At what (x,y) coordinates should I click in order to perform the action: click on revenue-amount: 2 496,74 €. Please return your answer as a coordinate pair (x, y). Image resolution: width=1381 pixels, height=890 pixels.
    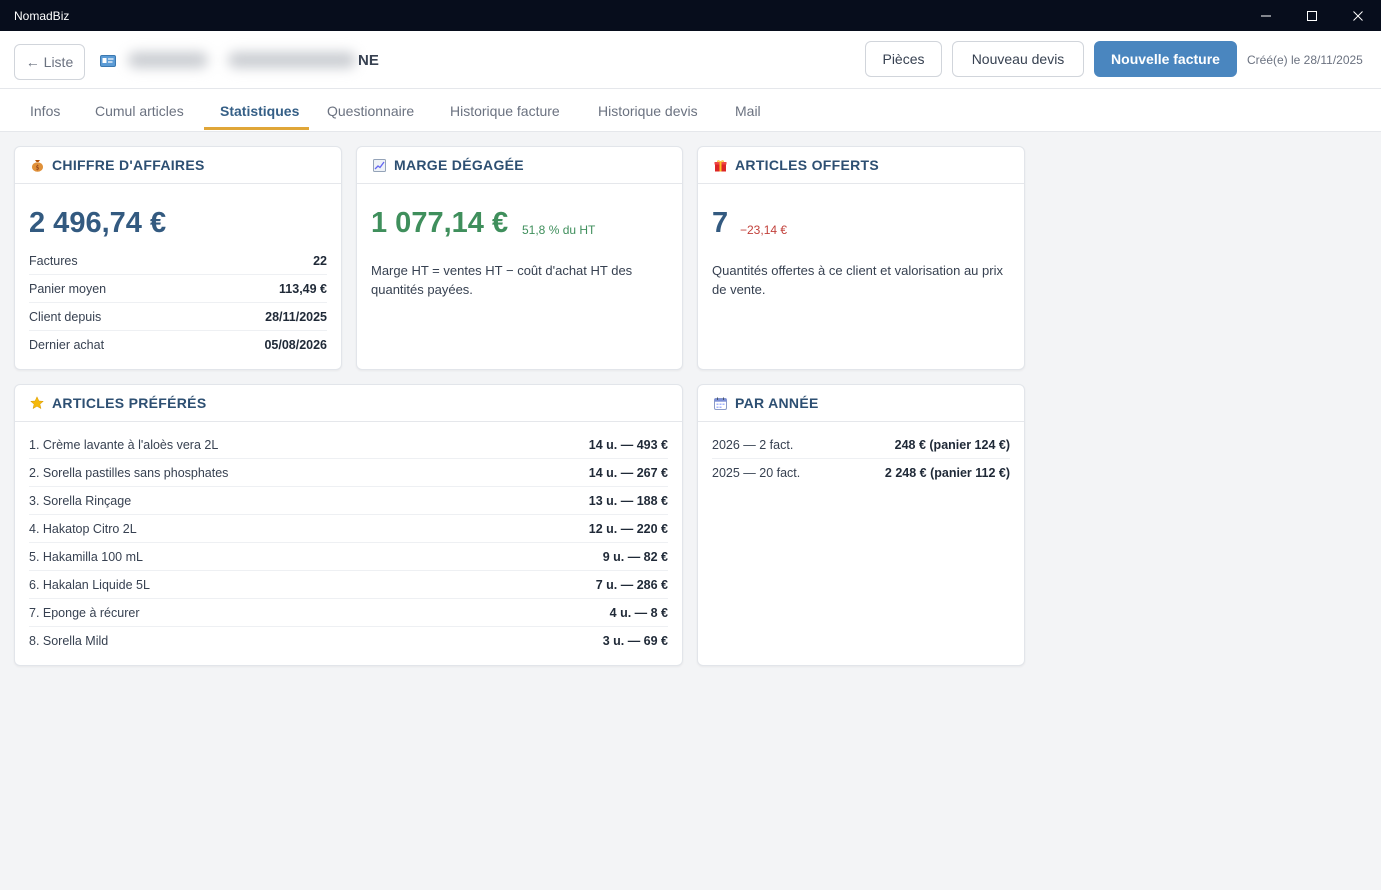
    Looking at the image, I should click on (98, 223).